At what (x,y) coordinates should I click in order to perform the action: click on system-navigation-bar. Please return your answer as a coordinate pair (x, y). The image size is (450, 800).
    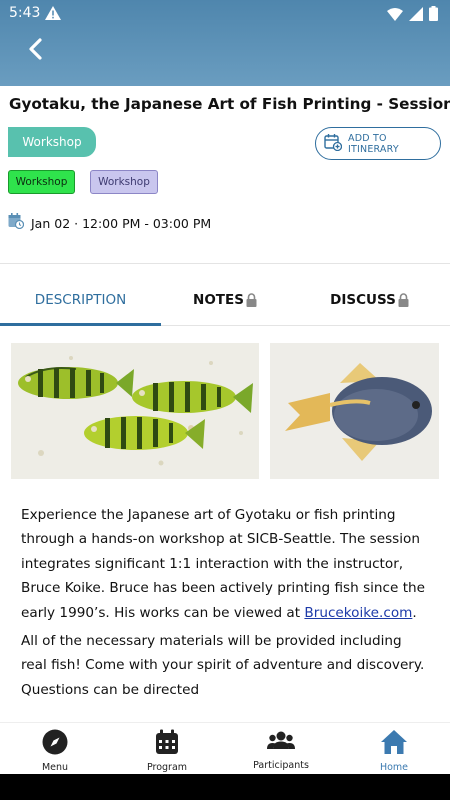
    Looking at the image, I should click on (225, 787).